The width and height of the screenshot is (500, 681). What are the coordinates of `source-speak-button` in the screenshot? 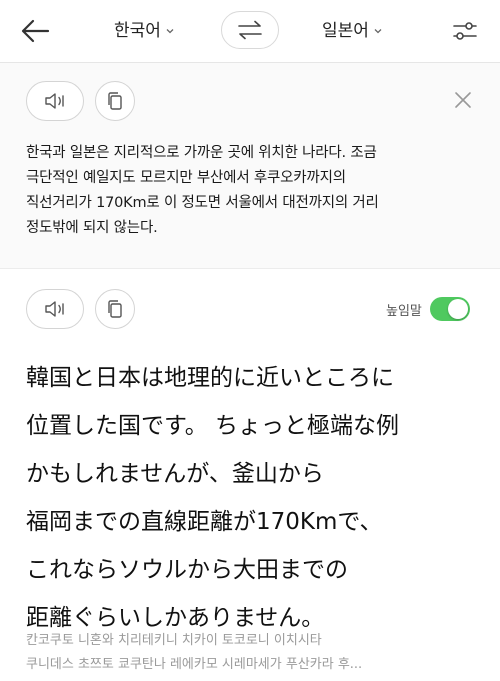 It's located at (55, 101).